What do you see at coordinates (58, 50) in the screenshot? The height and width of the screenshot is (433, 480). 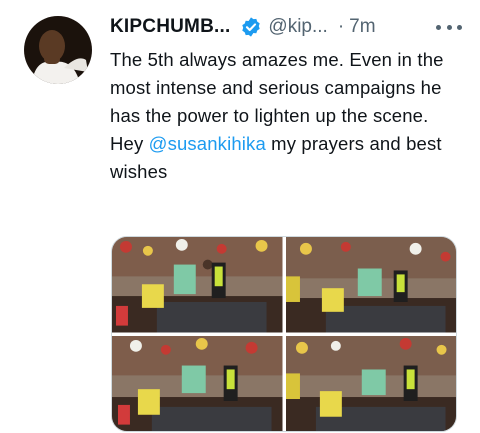 I see `author-avatar` at bounding box center [58, 50].